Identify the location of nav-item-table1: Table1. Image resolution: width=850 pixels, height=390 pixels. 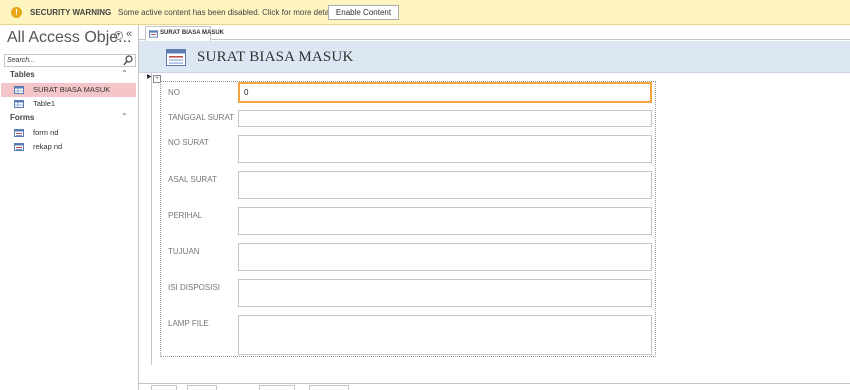
(68, 104).